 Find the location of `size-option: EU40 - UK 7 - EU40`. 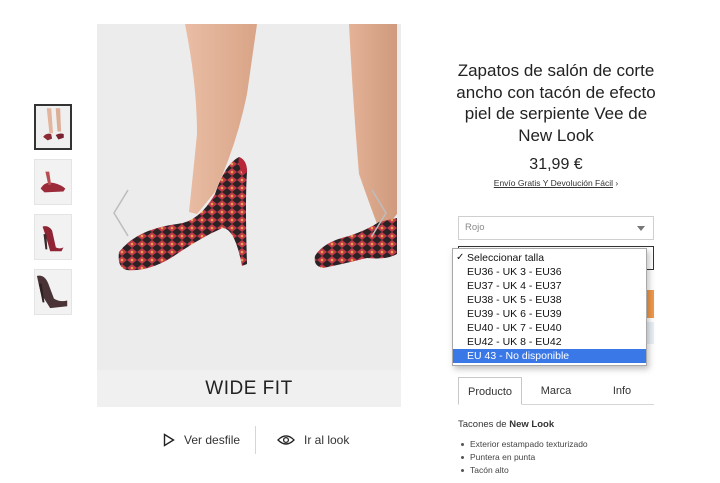

size-option: EU40 - UK 7 - EU40 is located at coordinates (549, 328).